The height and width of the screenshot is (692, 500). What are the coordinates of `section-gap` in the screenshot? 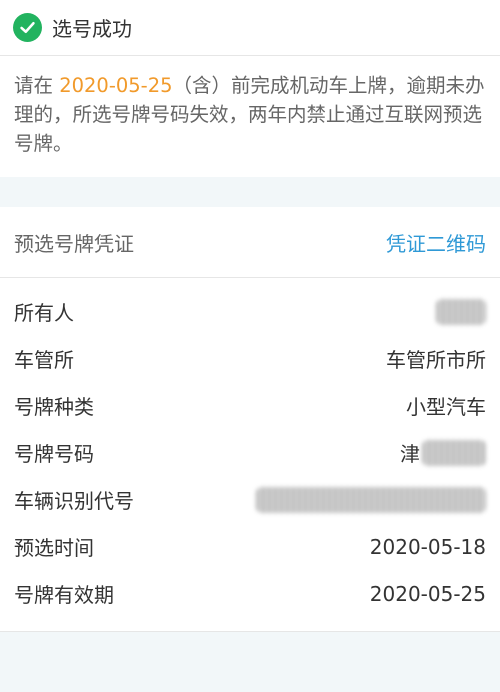 It's located at (250, 192).